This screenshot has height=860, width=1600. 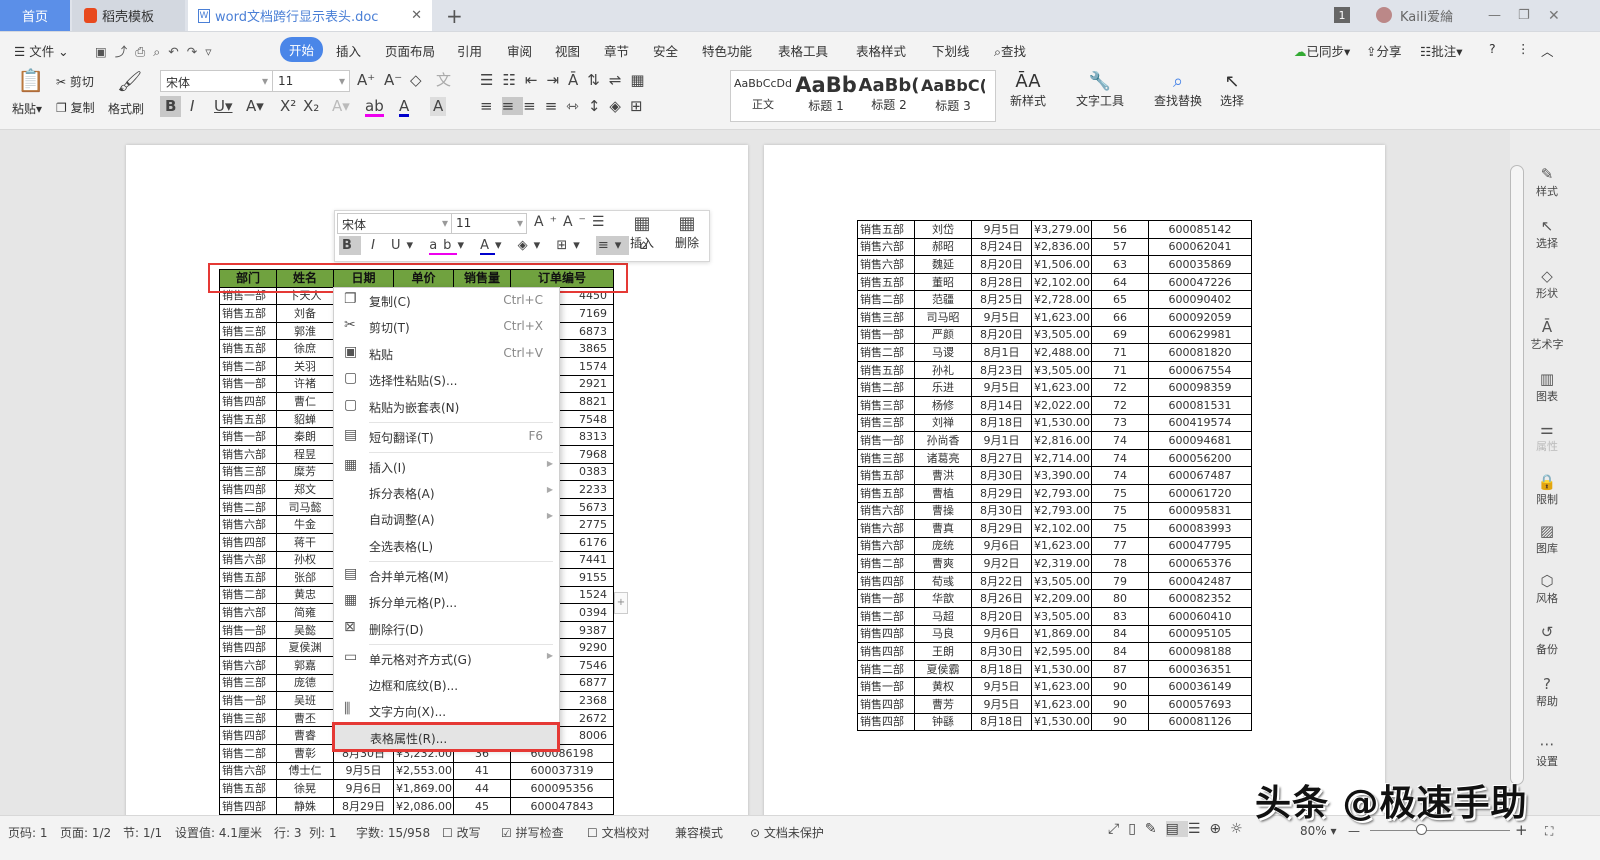 I want to click on table-cell: 45, so click(x=482, y=806).